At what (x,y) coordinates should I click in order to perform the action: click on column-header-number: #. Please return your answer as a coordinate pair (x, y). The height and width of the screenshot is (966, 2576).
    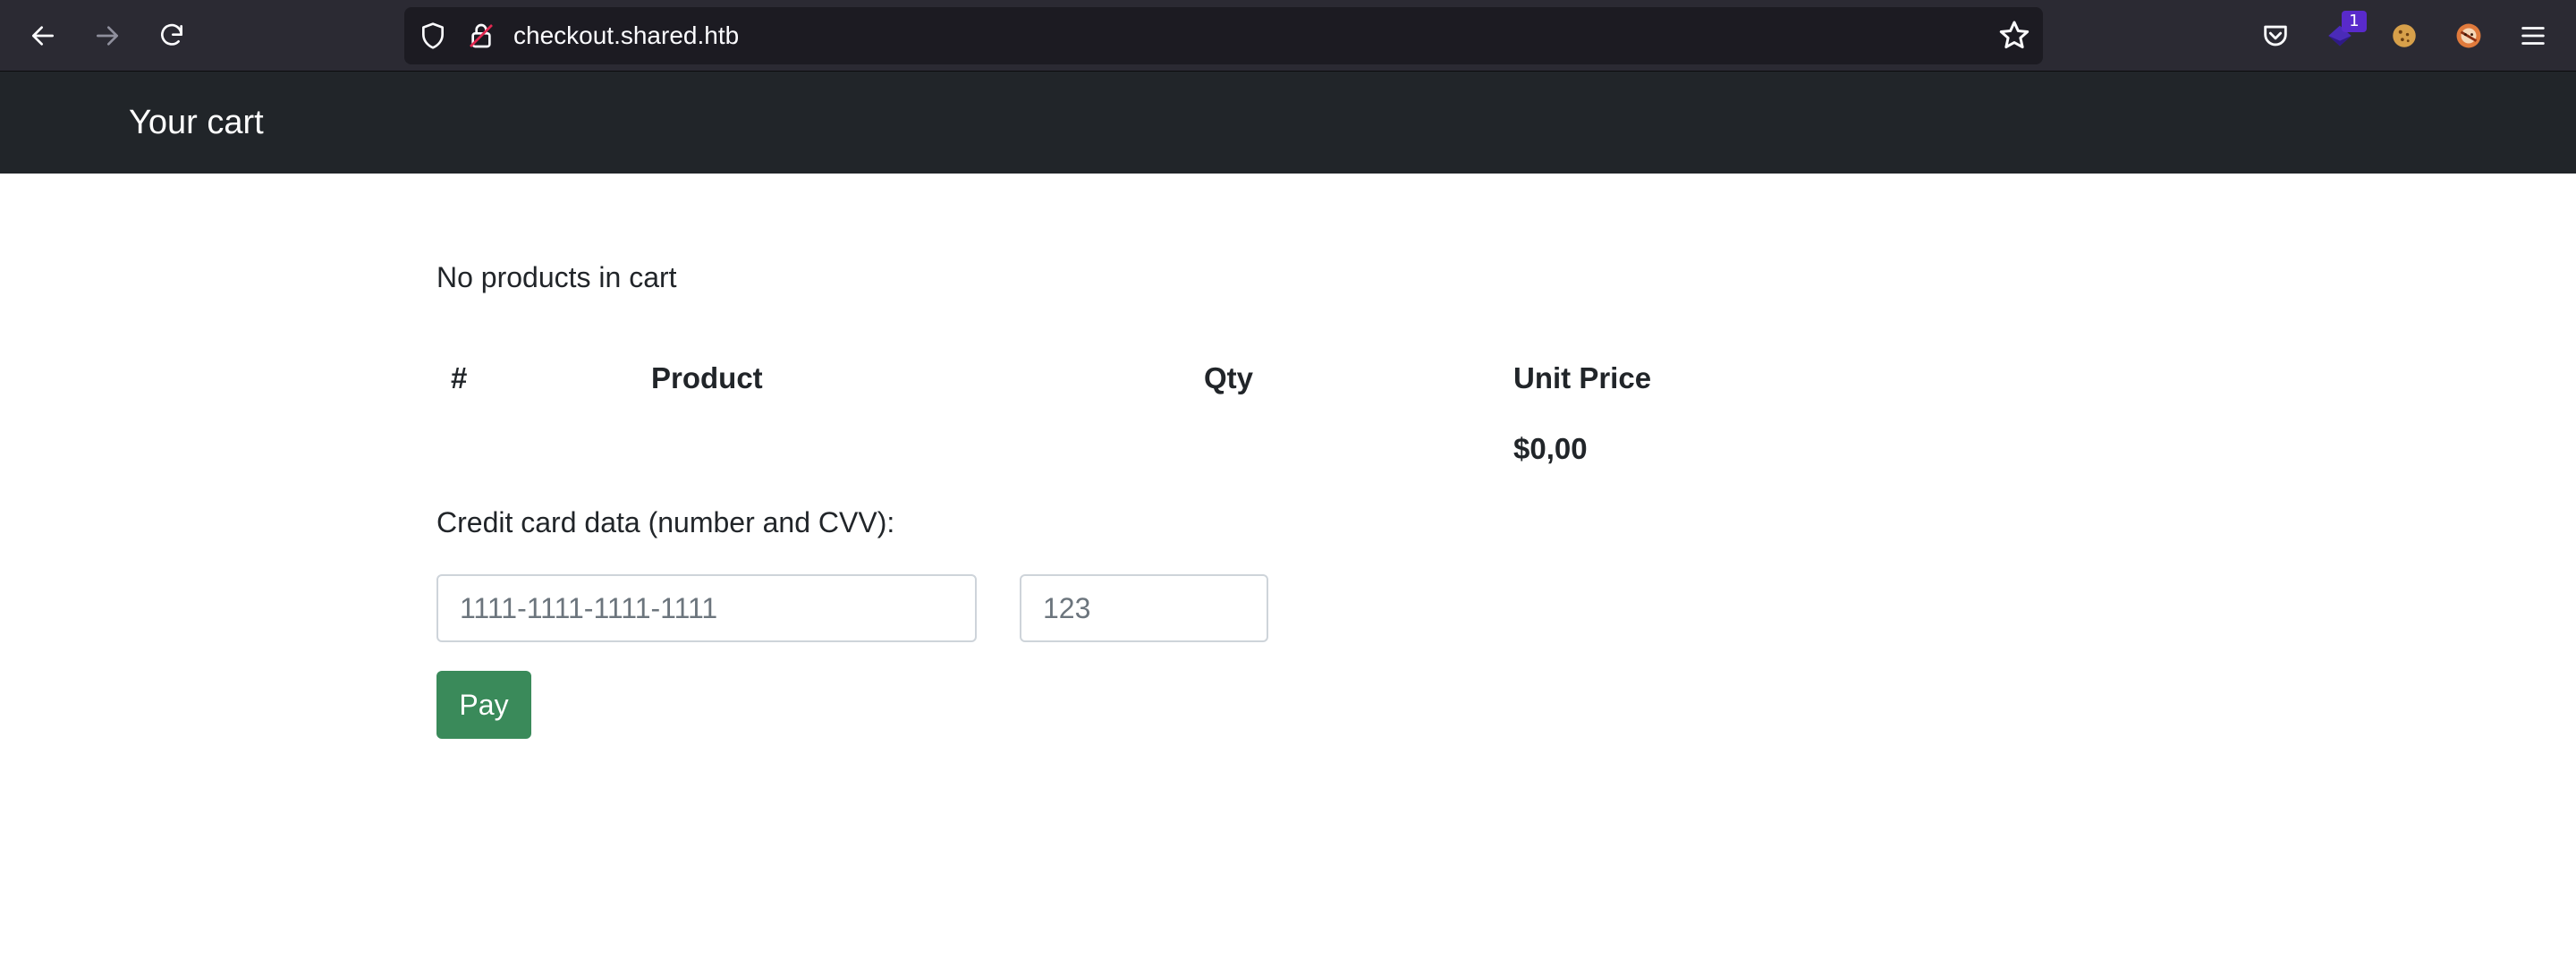
    Looking at the image, I should click on (459, 377).